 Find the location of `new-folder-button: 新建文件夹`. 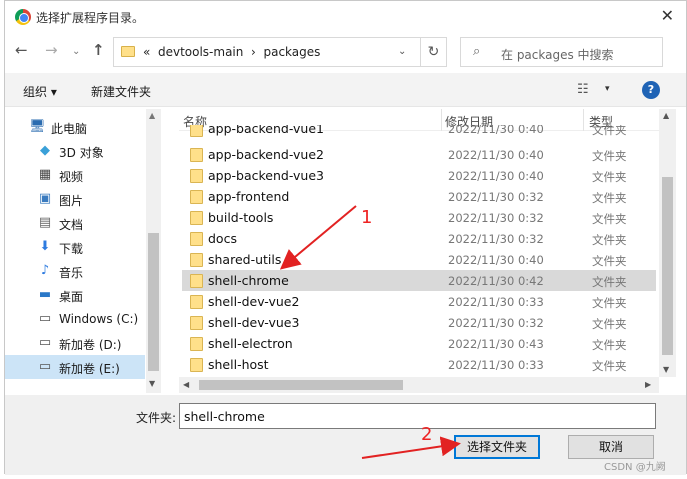

new-folder-button: 新建文件夹 is located at coordinates (121, 91).